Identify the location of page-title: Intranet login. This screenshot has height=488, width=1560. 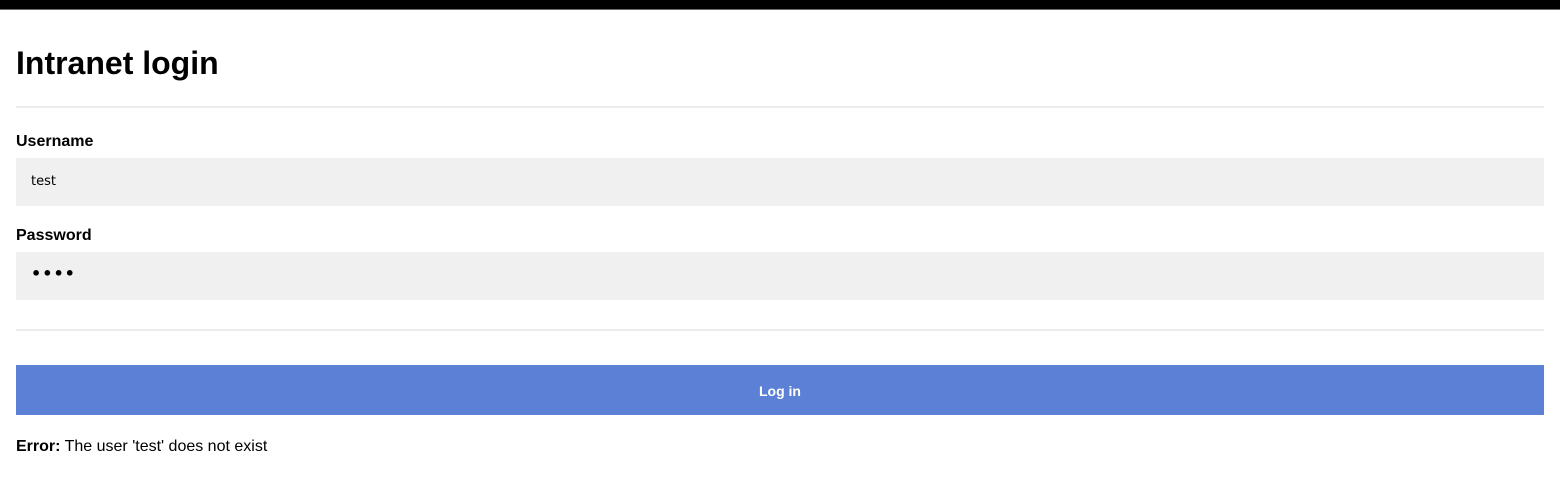
(117, 63).